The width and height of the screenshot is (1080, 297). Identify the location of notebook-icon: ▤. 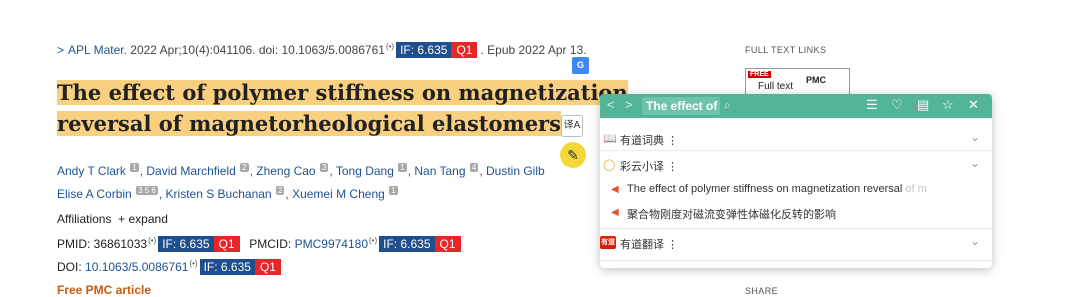
(923, 105).